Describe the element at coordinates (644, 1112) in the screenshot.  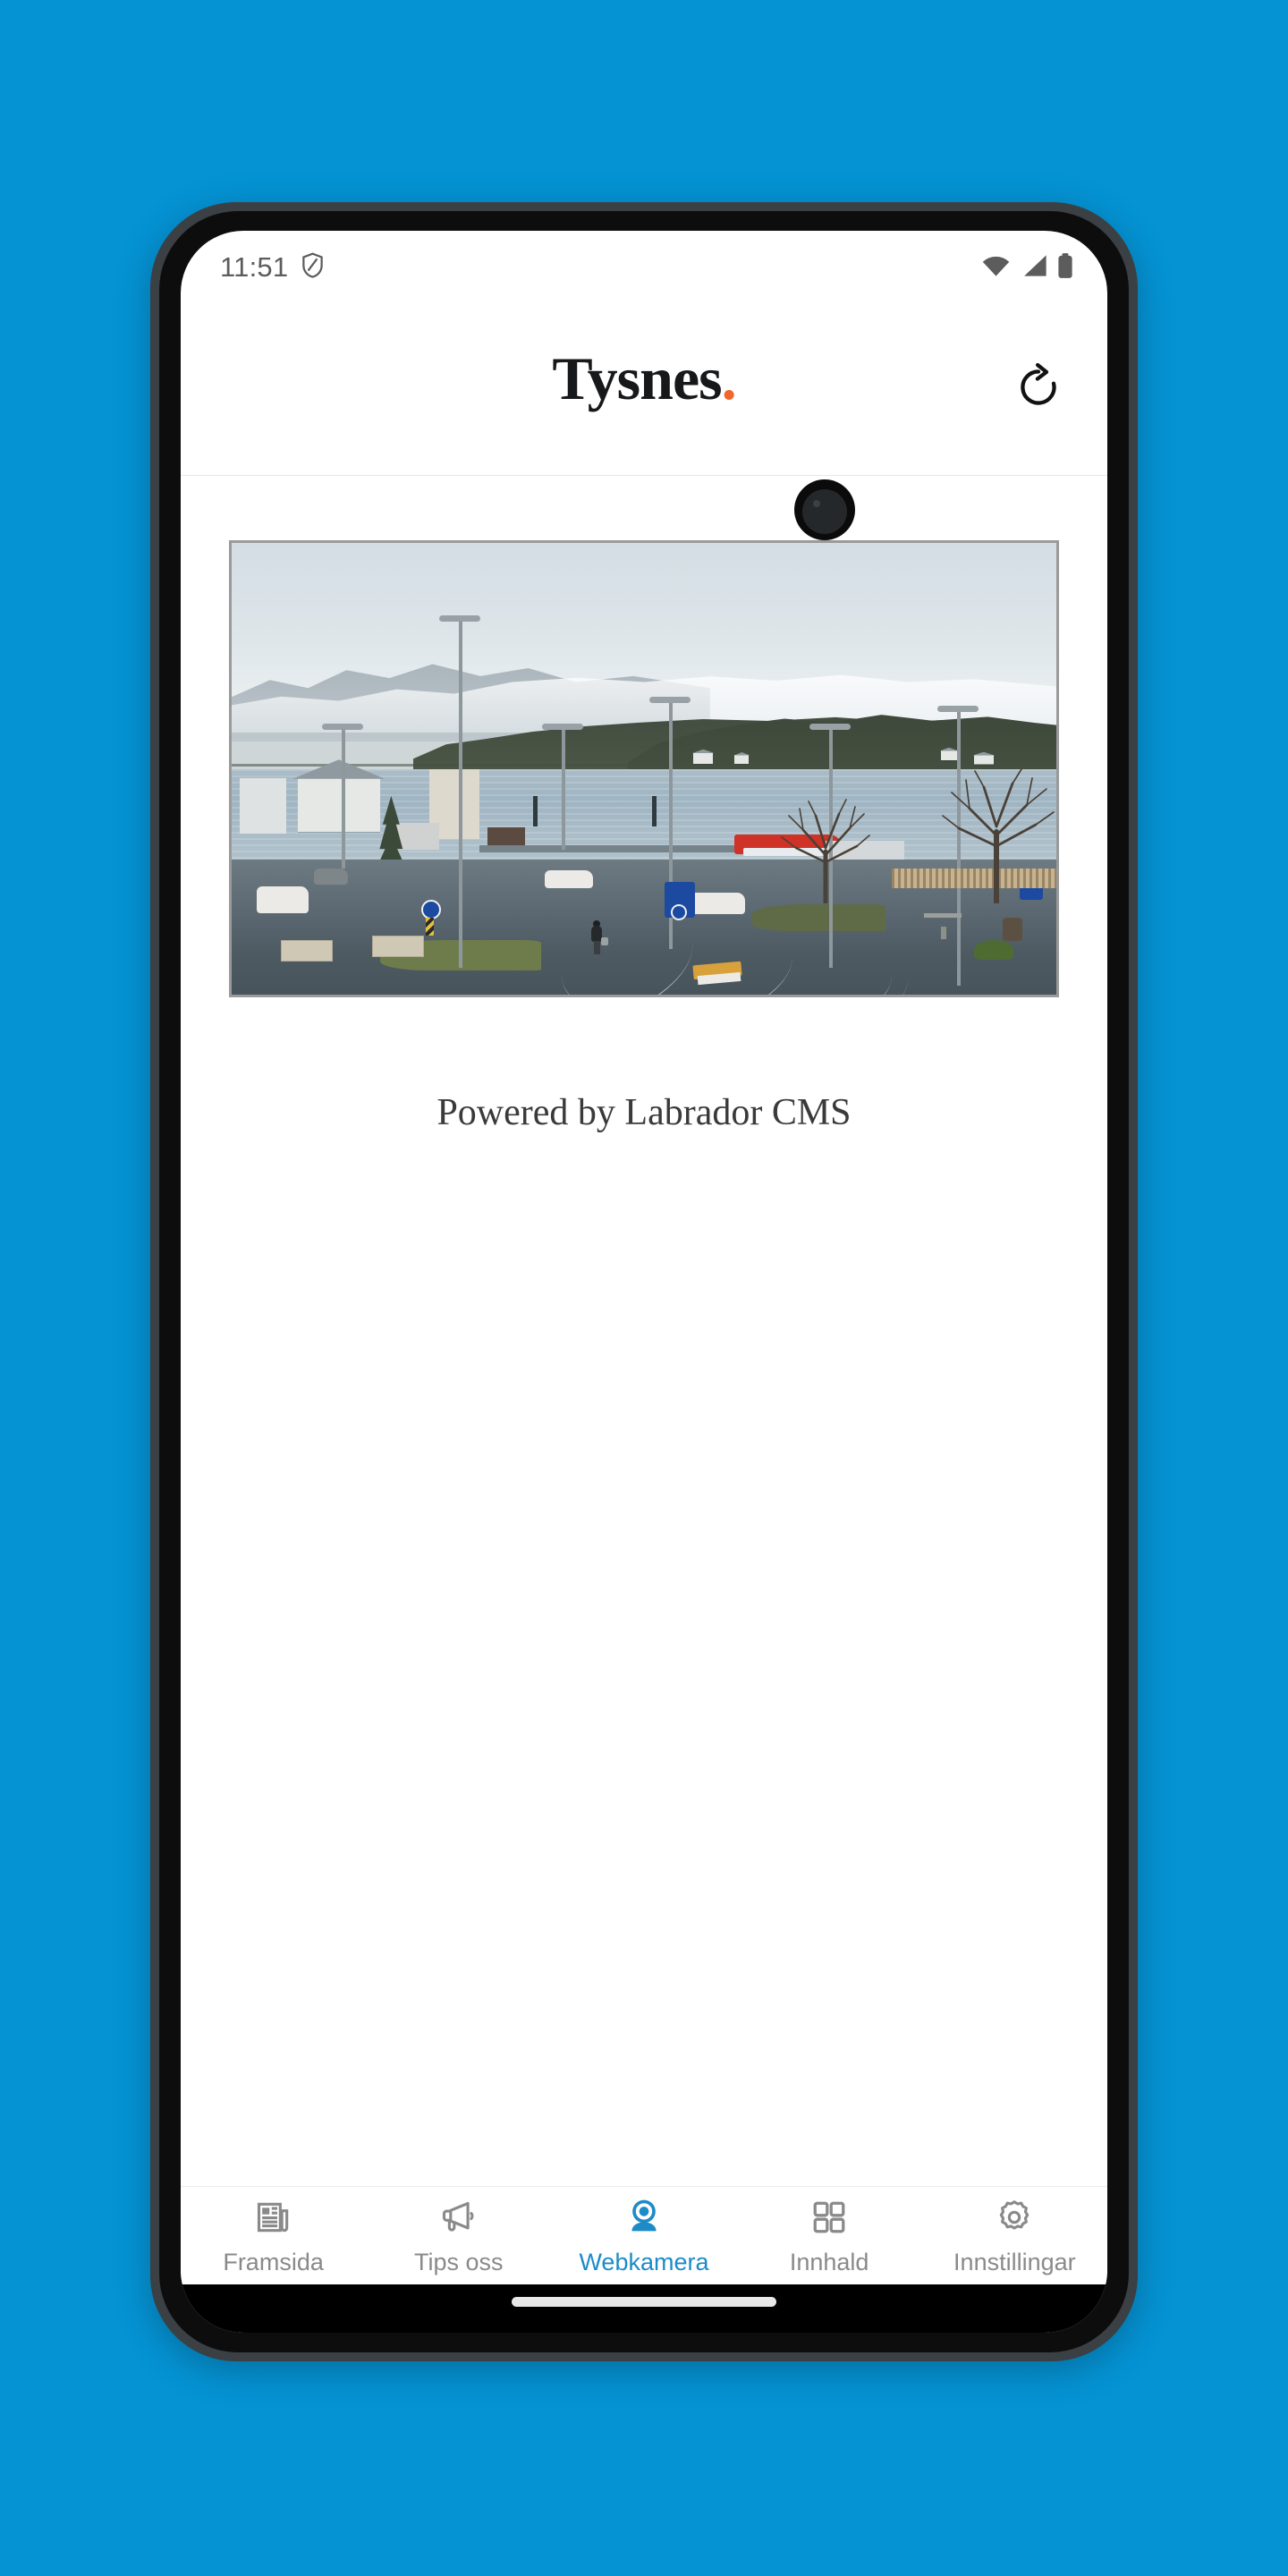
I see `powered-by-text: Powered by Labrador CMS` at that location.